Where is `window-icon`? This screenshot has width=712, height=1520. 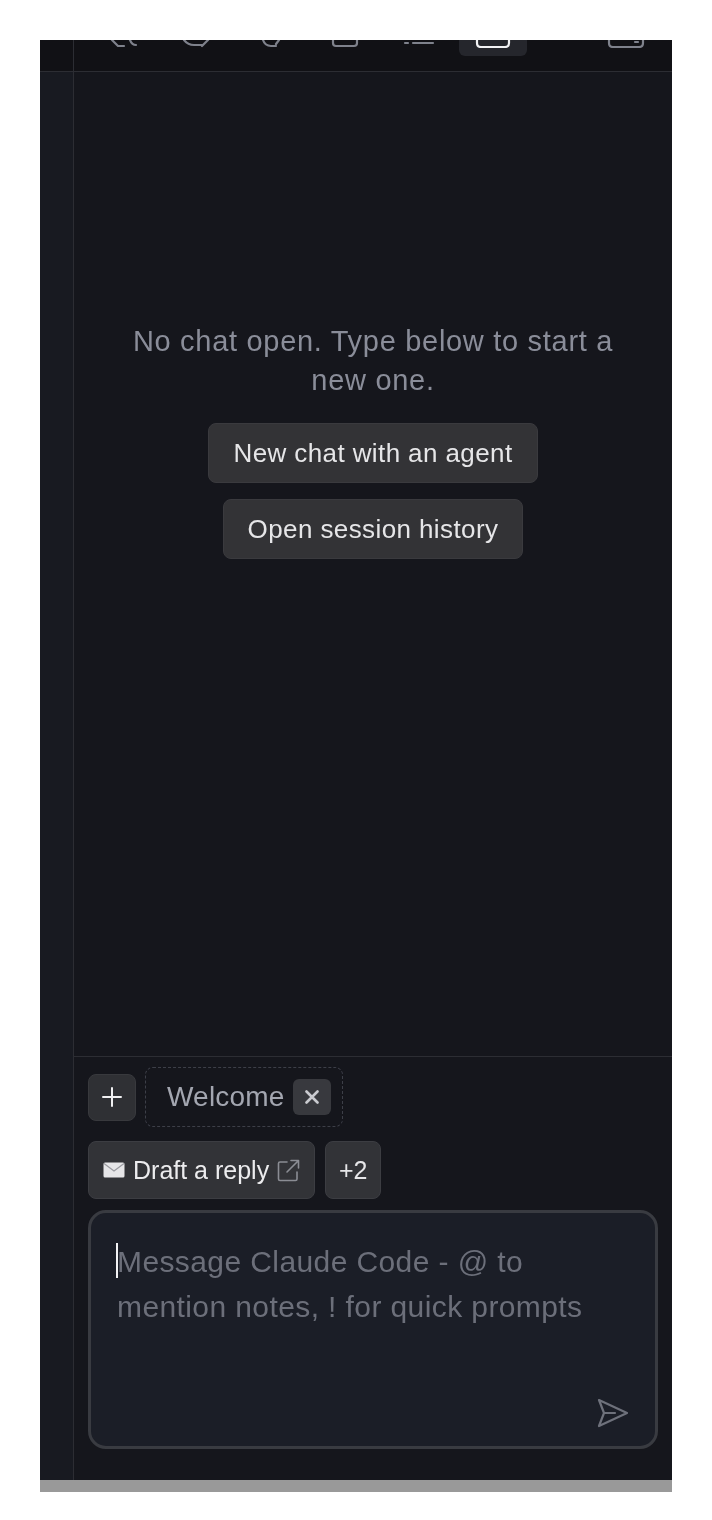
window-icon is located at coordinates (626, 44).